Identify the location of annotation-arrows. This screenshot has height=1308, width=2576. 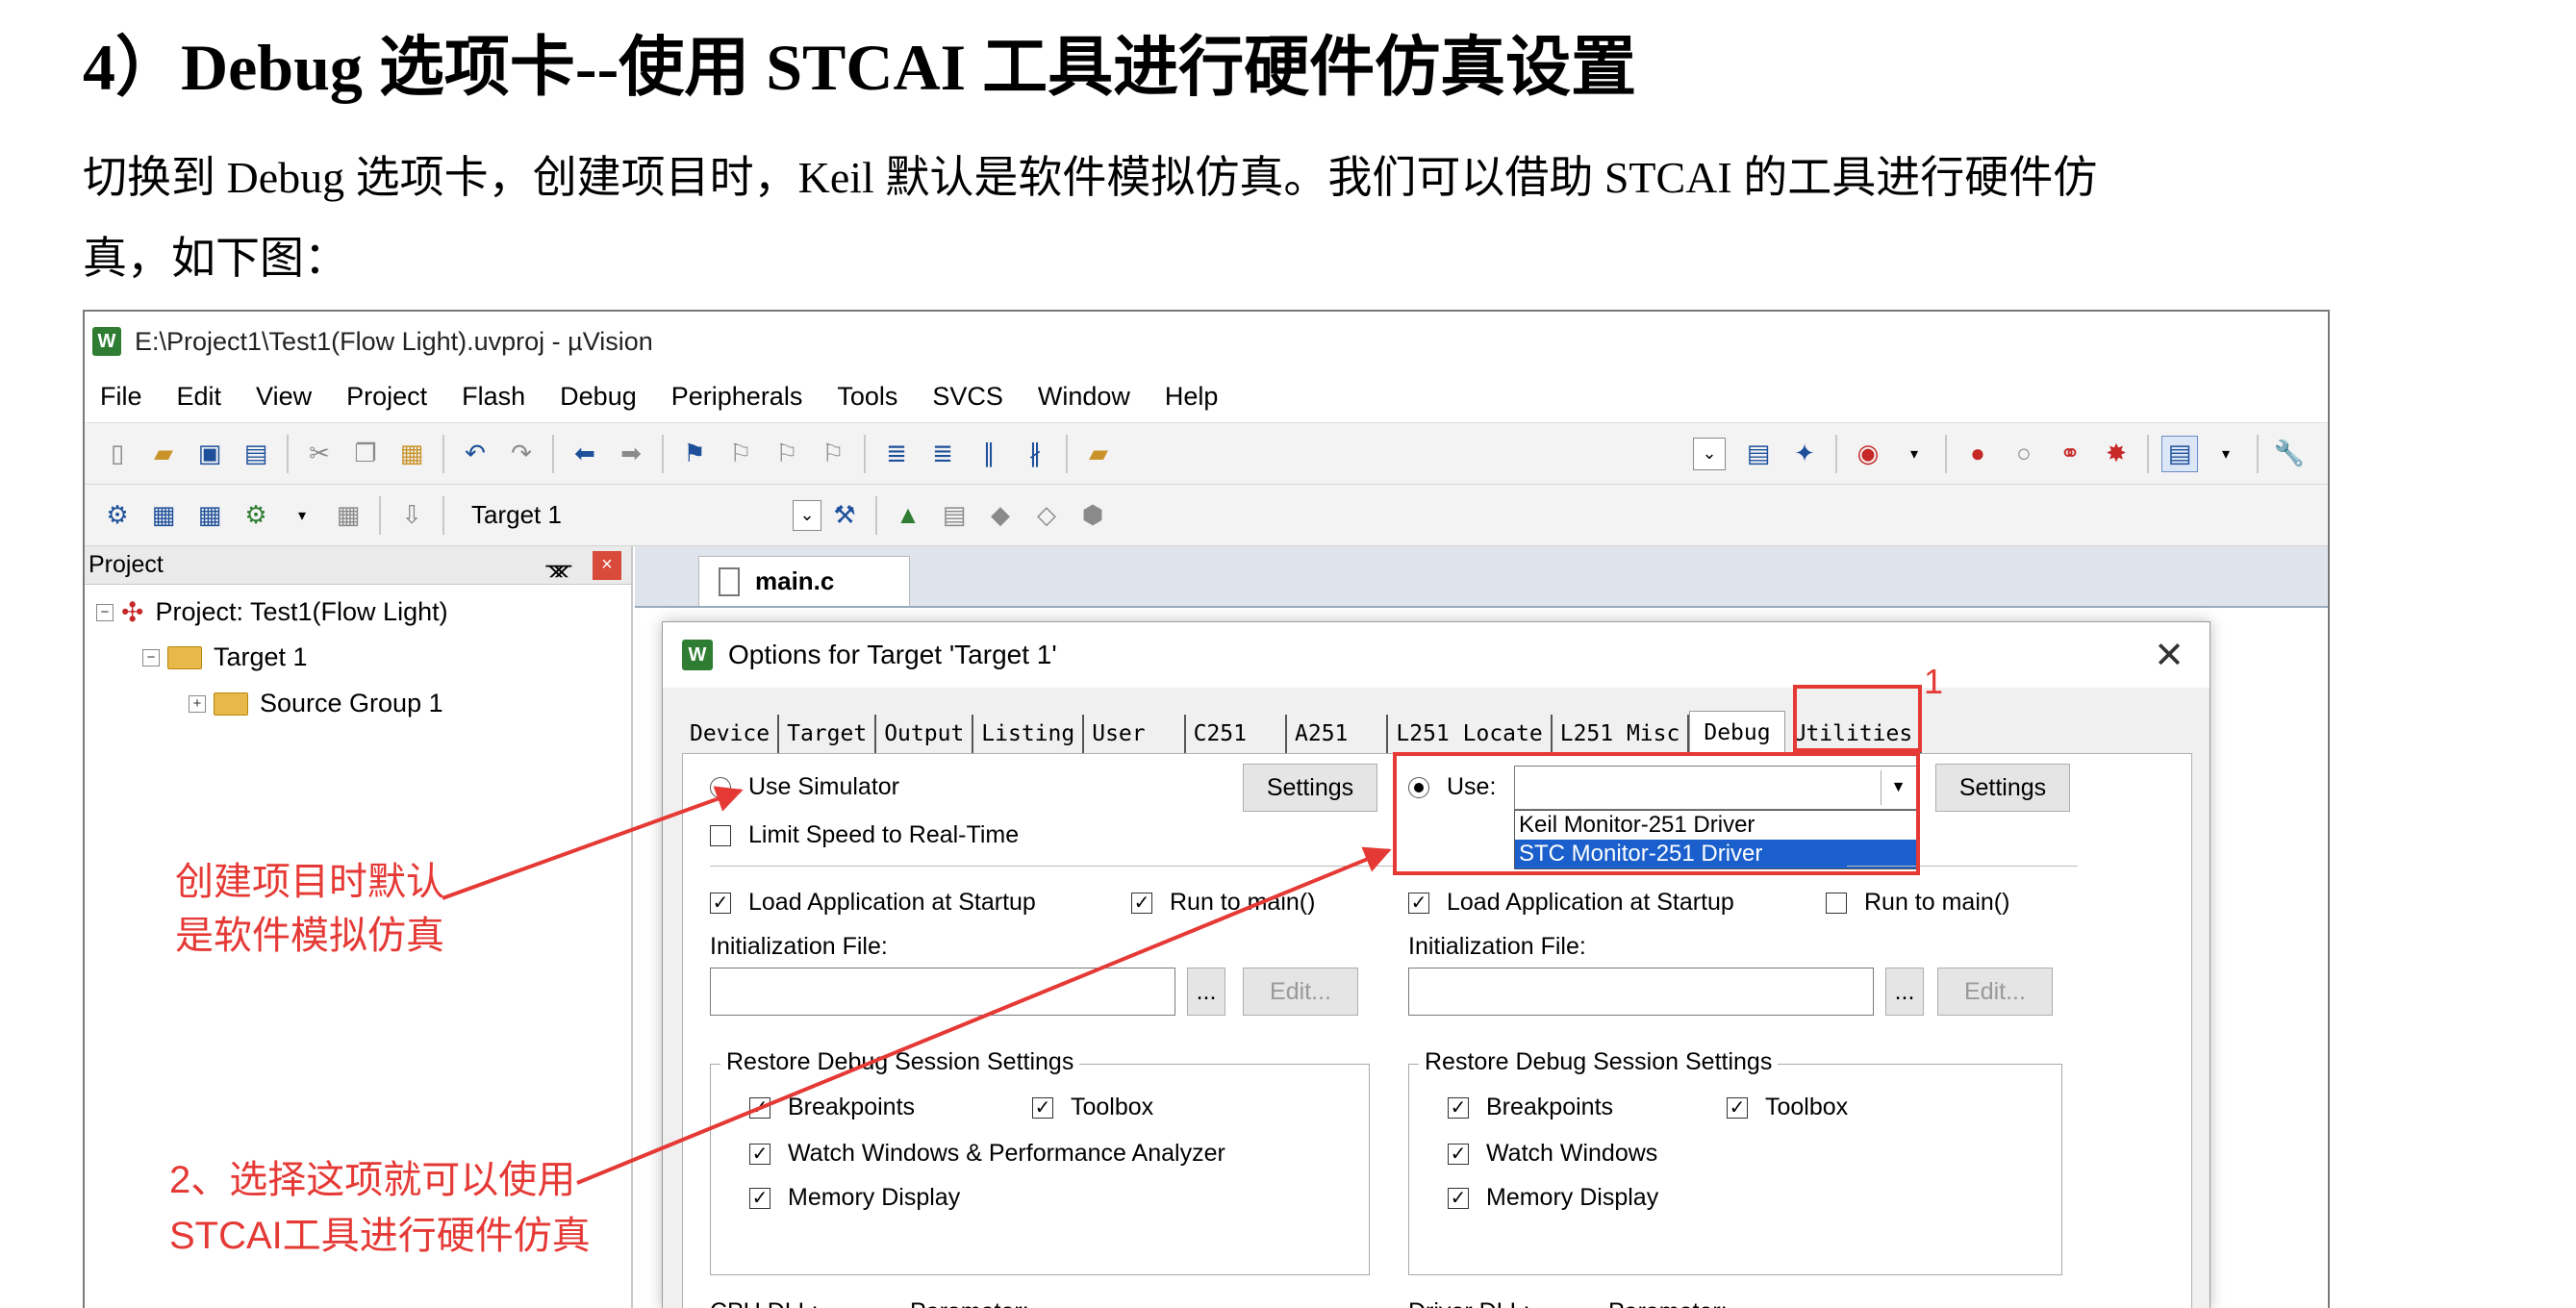
(917, 985).